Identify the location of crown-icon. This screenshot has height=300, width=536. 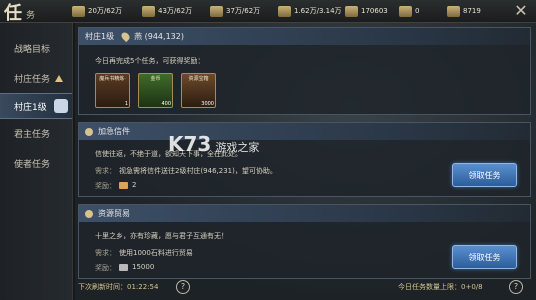
(405, 11).